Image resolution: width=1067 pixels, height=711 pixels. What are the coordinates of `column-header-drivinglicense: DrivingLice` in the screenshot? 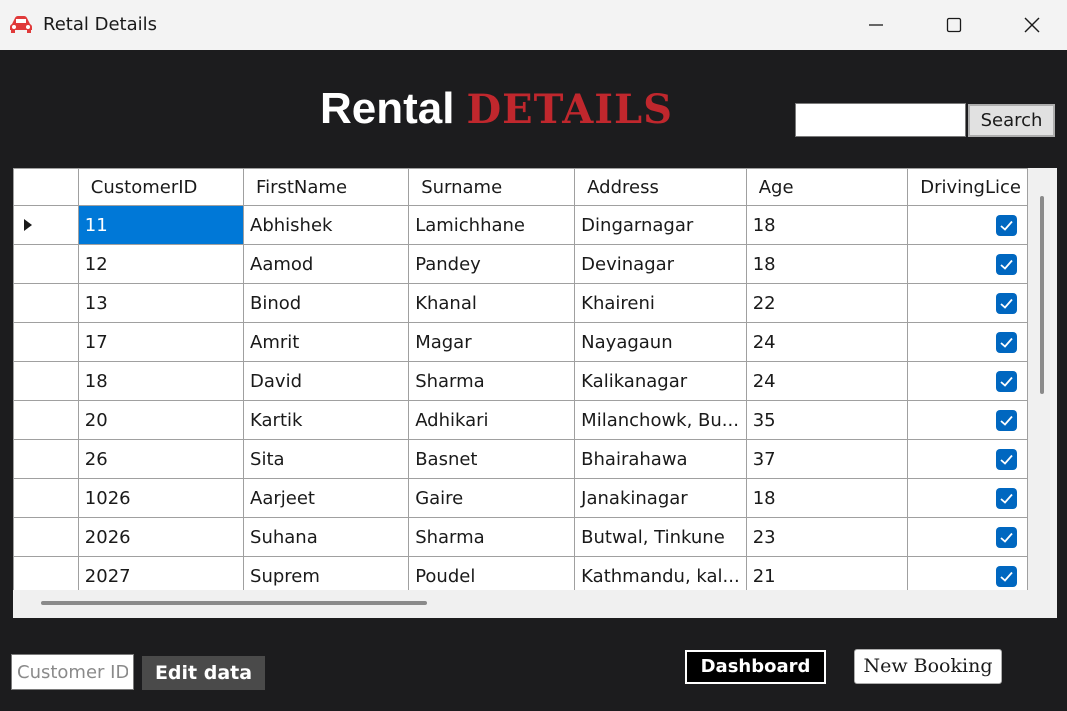 It's located at (967, 187).